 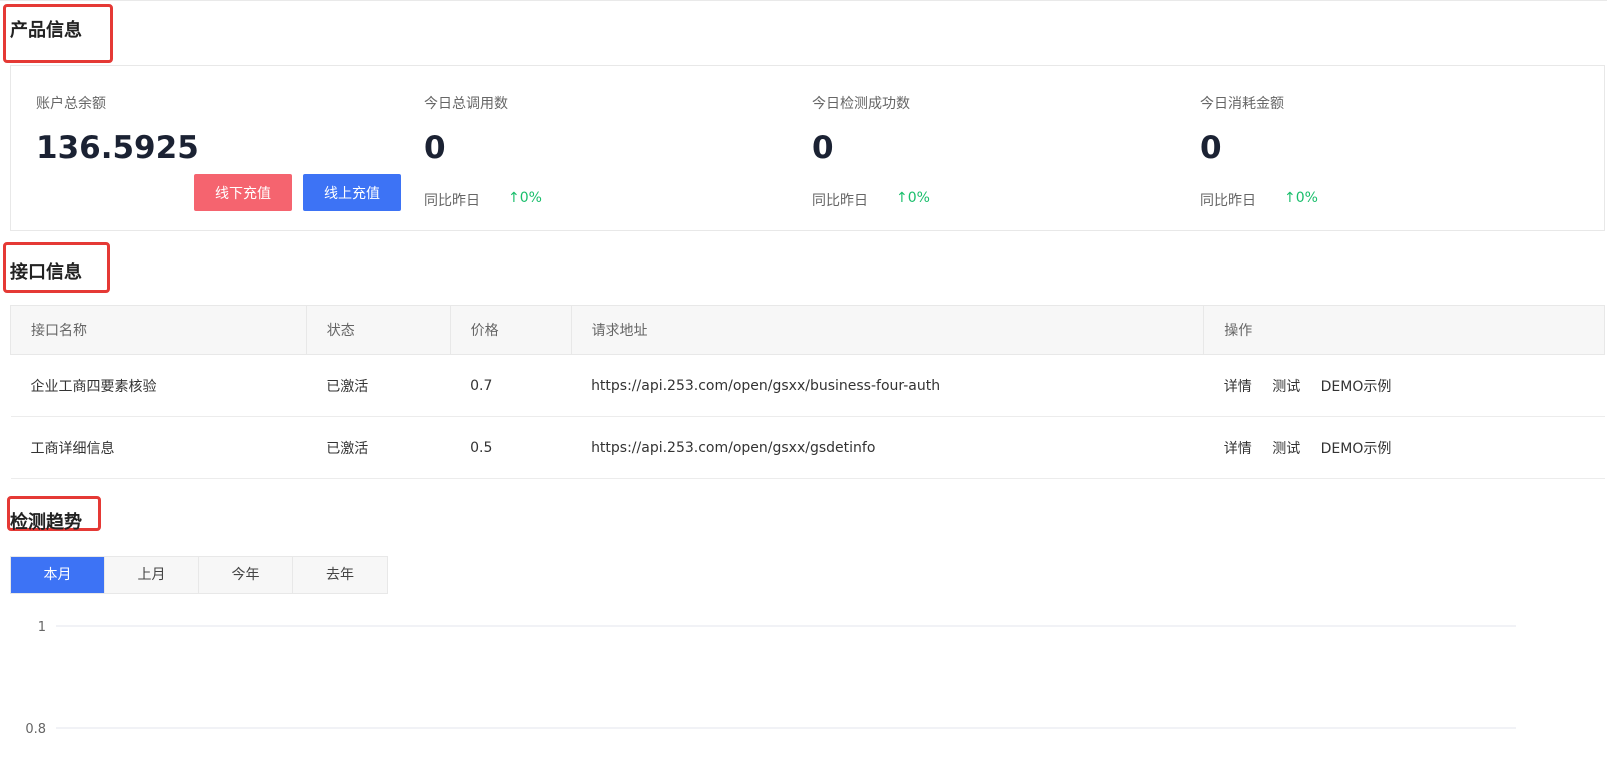 I want to click on tab-last-year: 去年, so click(x=340, y=575).